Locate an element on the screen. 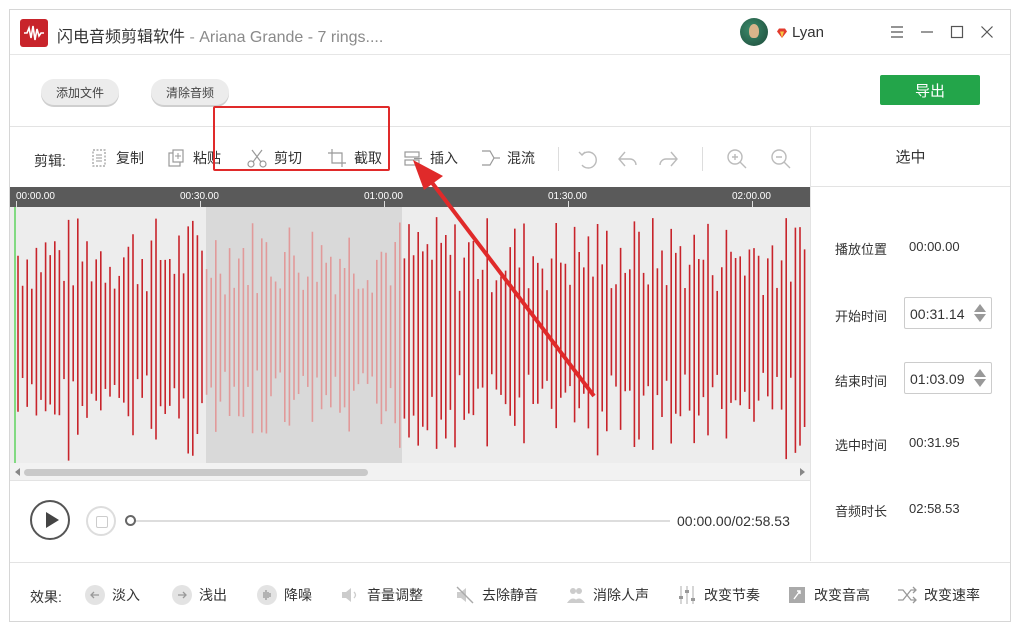 Image resolution: width=1020 pixels, height=622 pixels. copy-label: 复制 is located at coordinates (130, 158).